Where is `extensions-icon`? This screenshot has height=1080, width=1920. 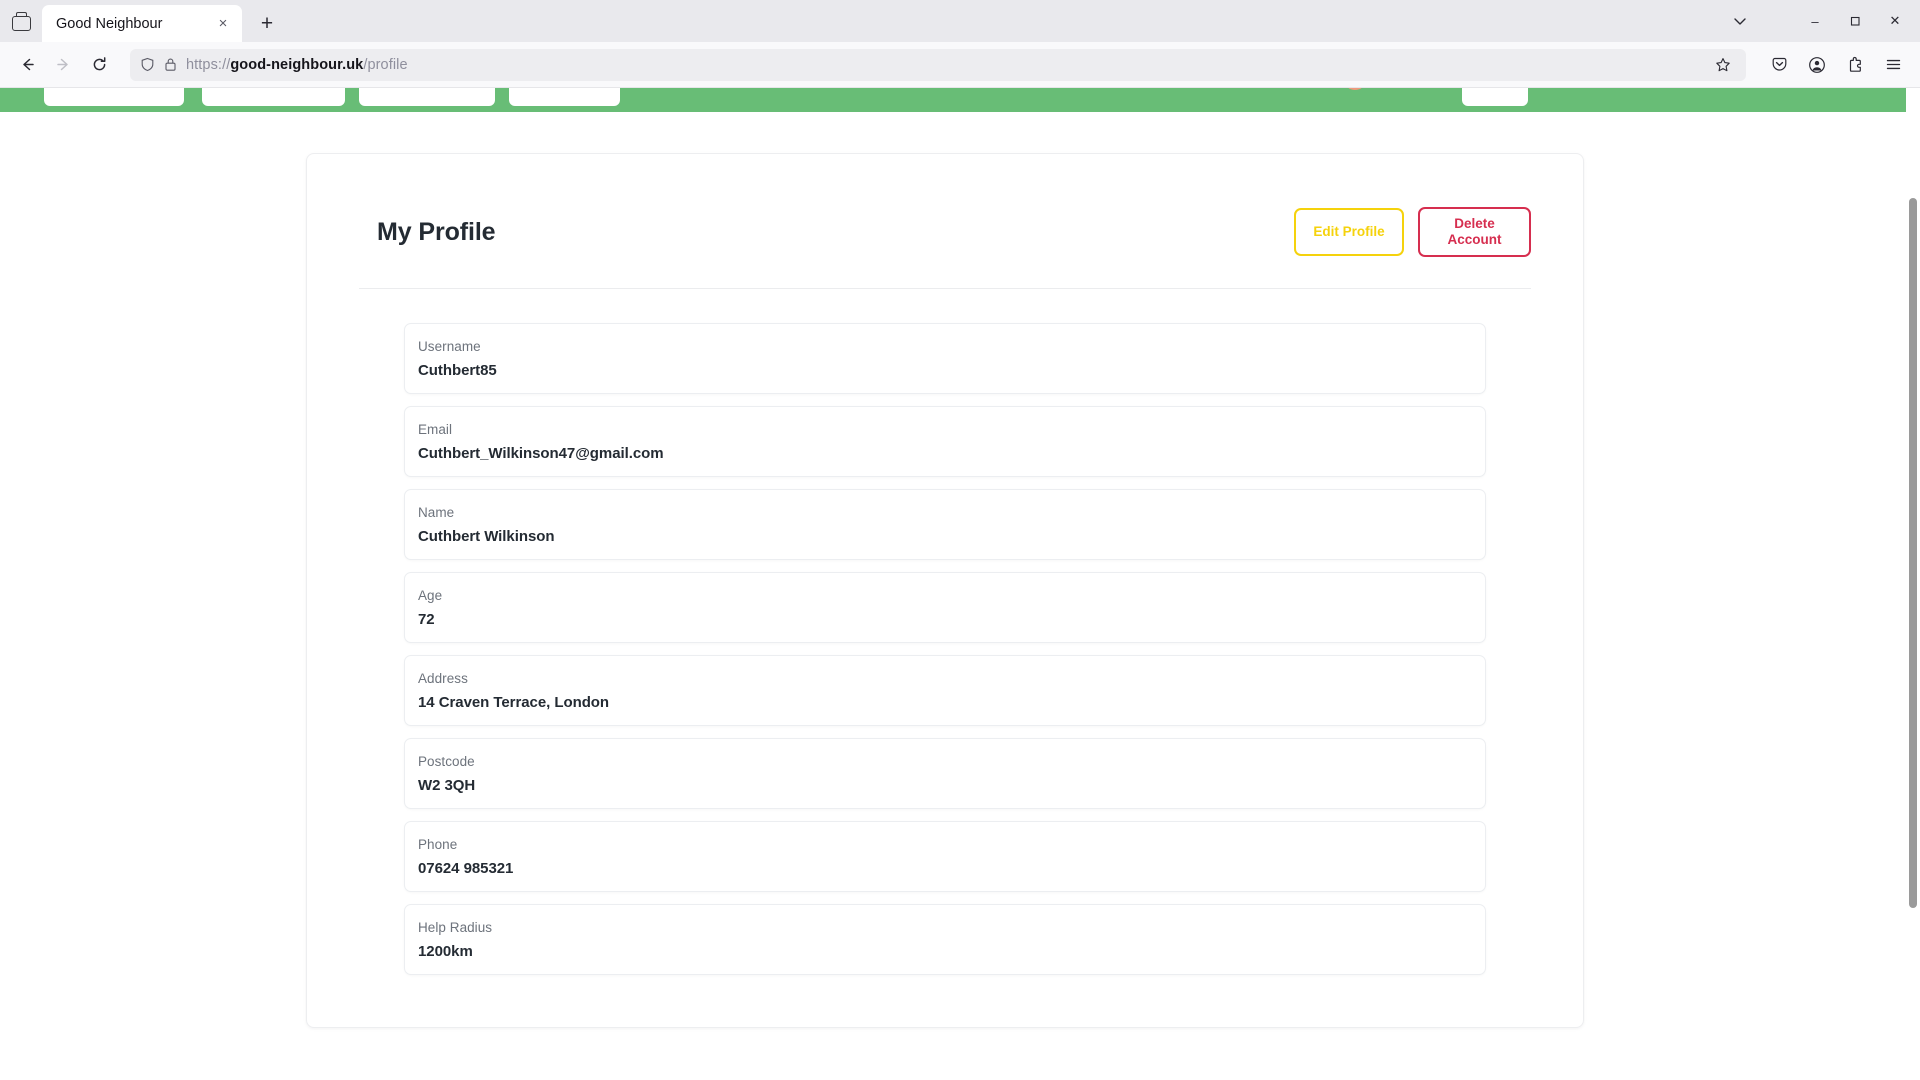
extensions-icon is located at coordinates (1855, 65).